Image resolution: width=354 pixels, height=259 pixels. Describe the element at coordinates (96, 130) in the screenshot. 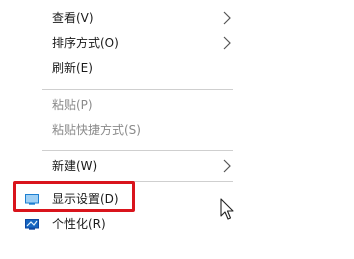

I see `menu-item-paste-shortcut-label: 粘贴快捷方式(S)` at that location.